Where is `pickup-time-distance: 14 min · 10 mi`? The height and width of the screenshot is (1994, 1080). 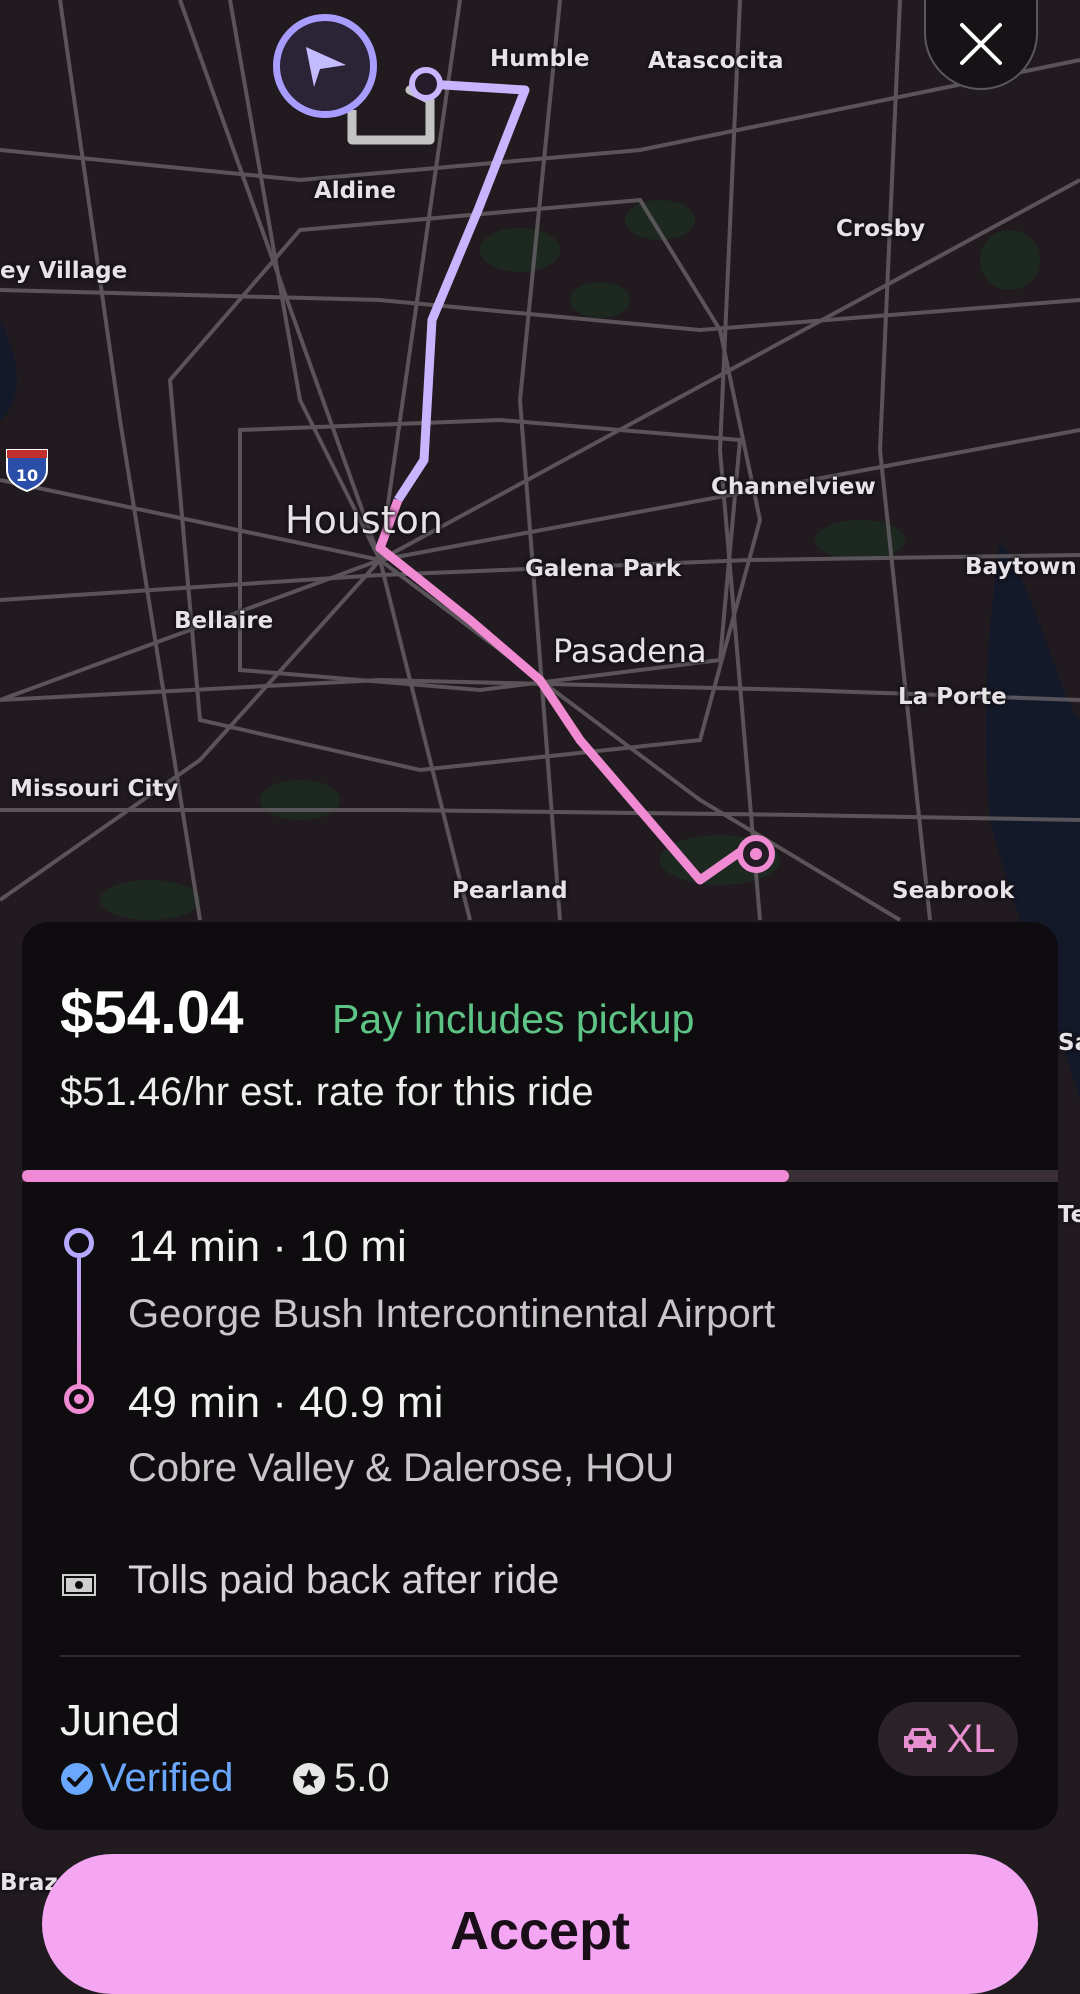
pickup-time-distance: 14 min · 10 mi is located at coordinates (267, 1246).